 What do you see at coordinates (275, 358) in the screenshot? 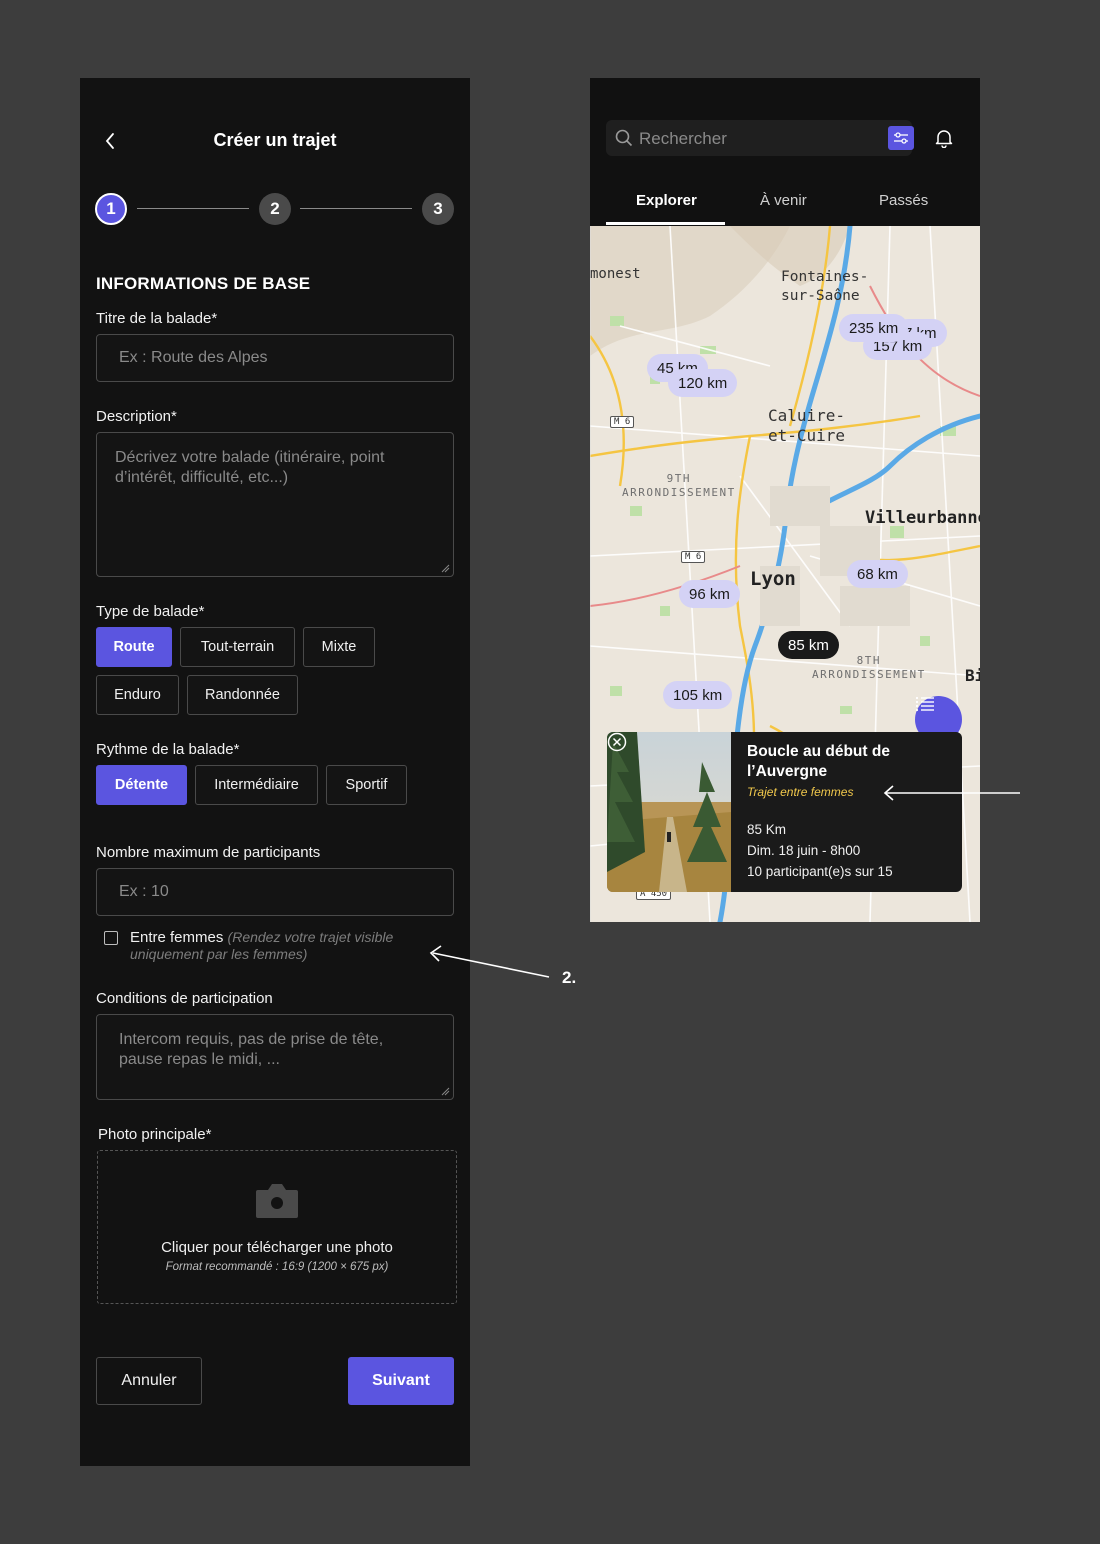
I see `title-input: Ex : Route des Alpes` at bounding box center [275, 358].